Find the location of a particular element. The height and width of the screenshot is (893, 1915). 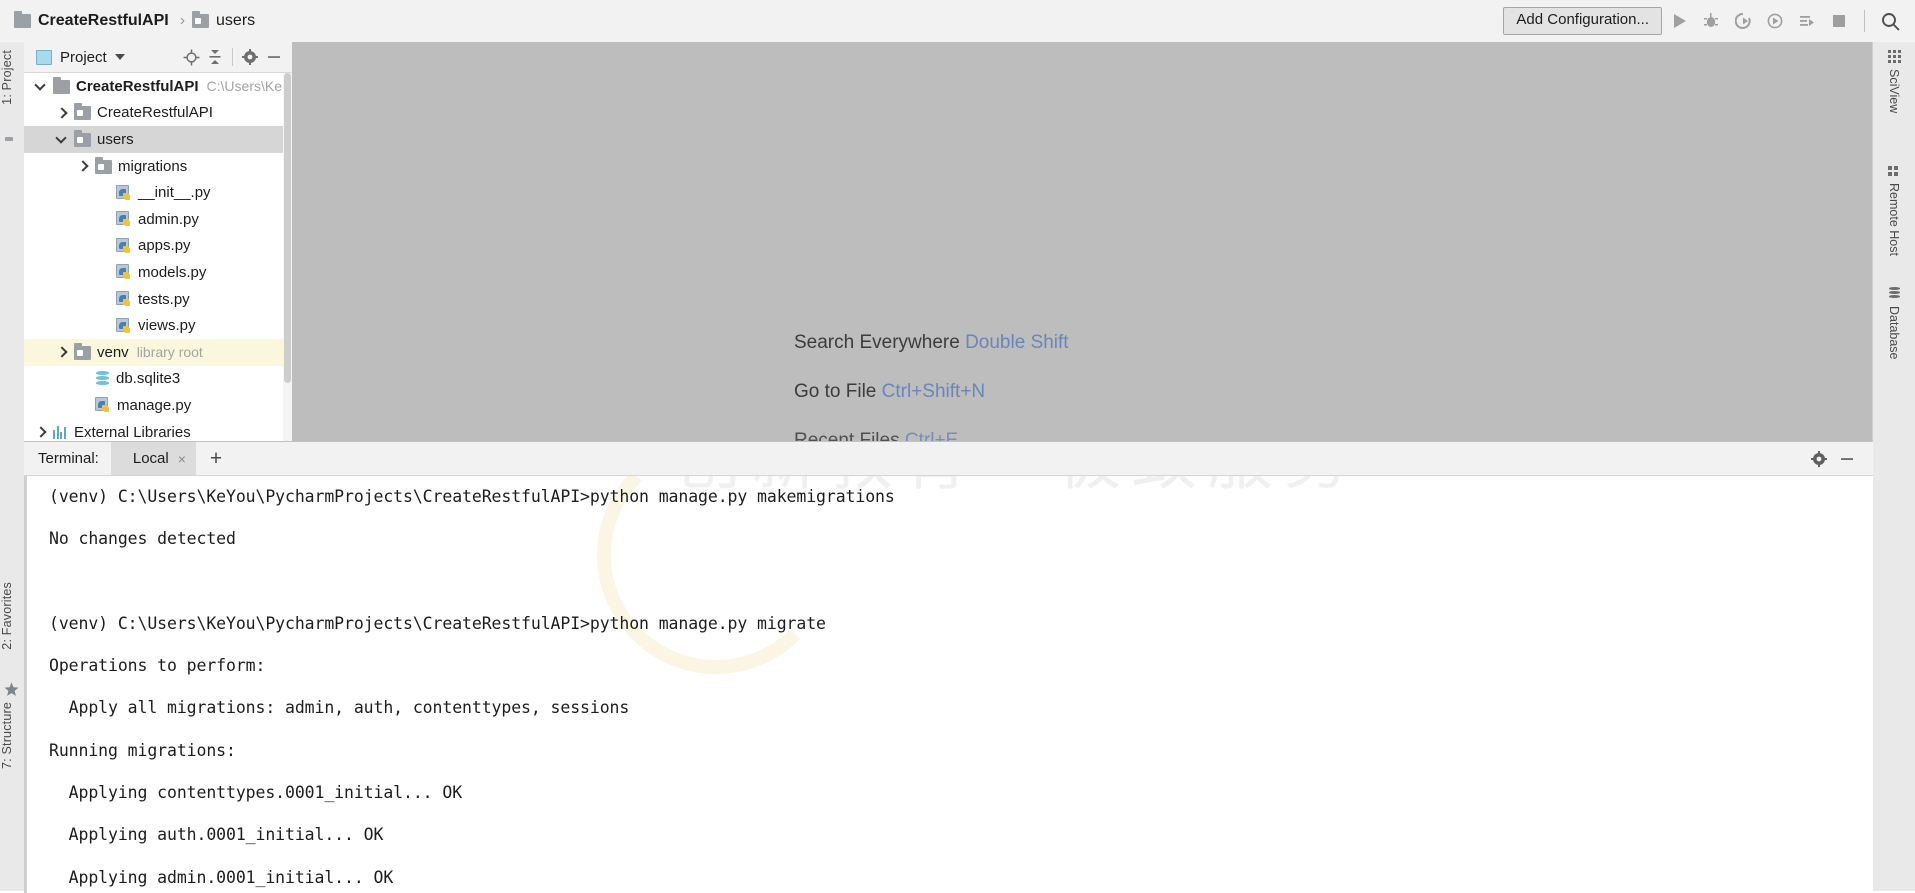

tree-row: db.sqlite3 is located at coordinates (158, 379).